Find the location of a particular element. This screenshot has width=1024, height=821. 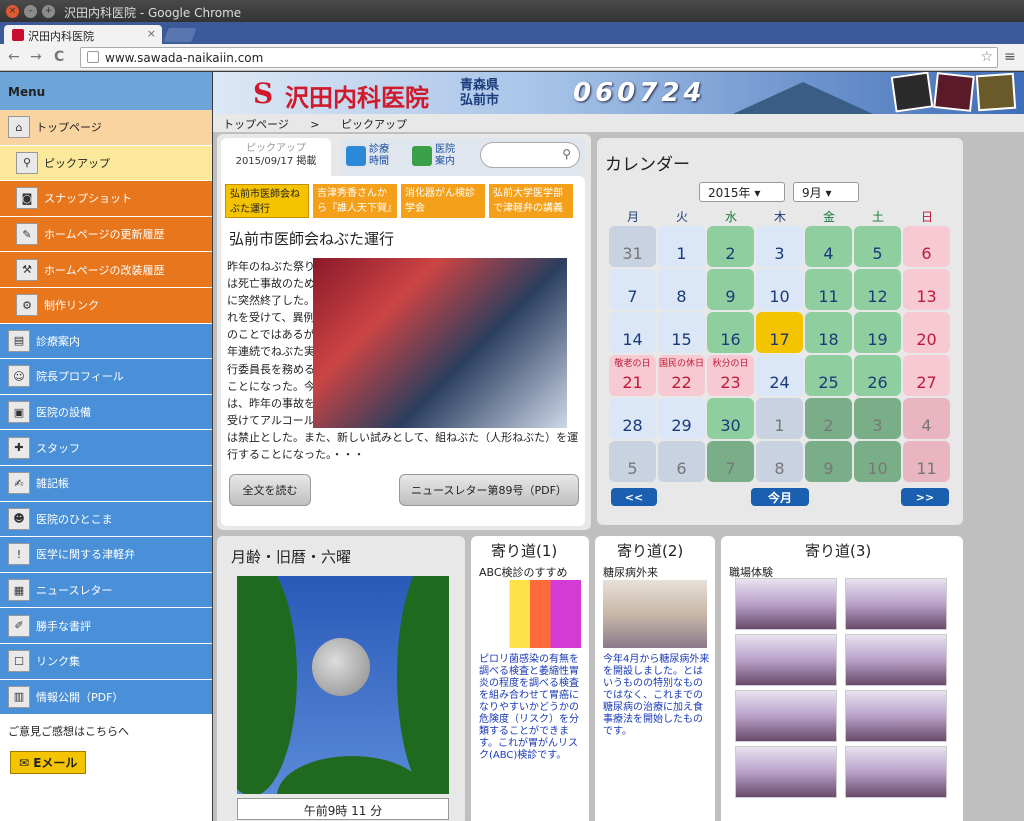

calendar-day: 22 国民の休日 is located at coordinates (681, 375).